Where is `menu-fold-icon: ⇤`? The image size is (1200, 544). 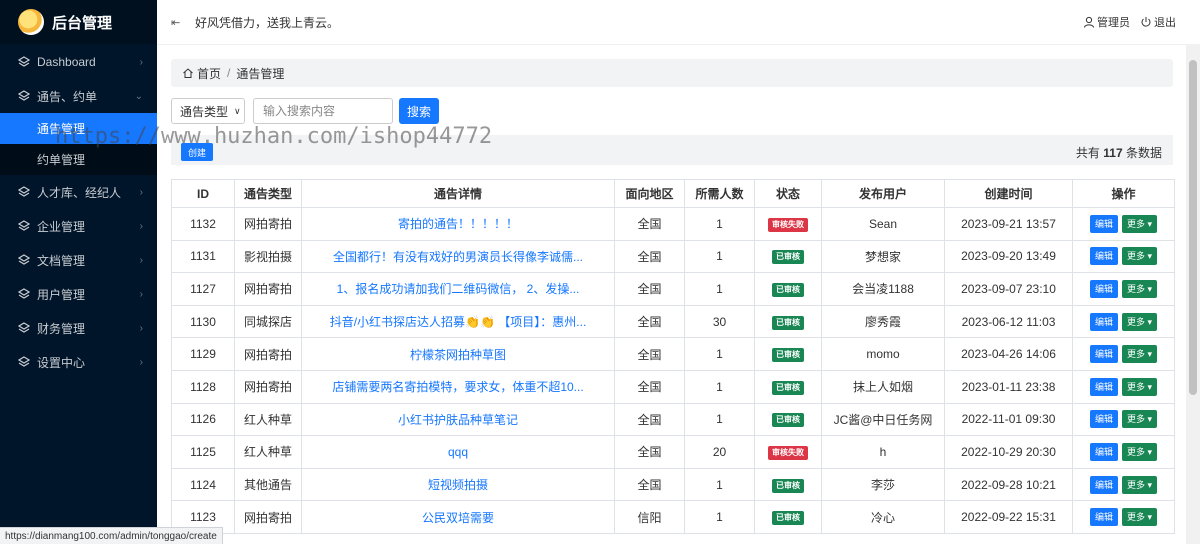 menu-fold-icon: ⇤ is located at coordinates (178, 22).